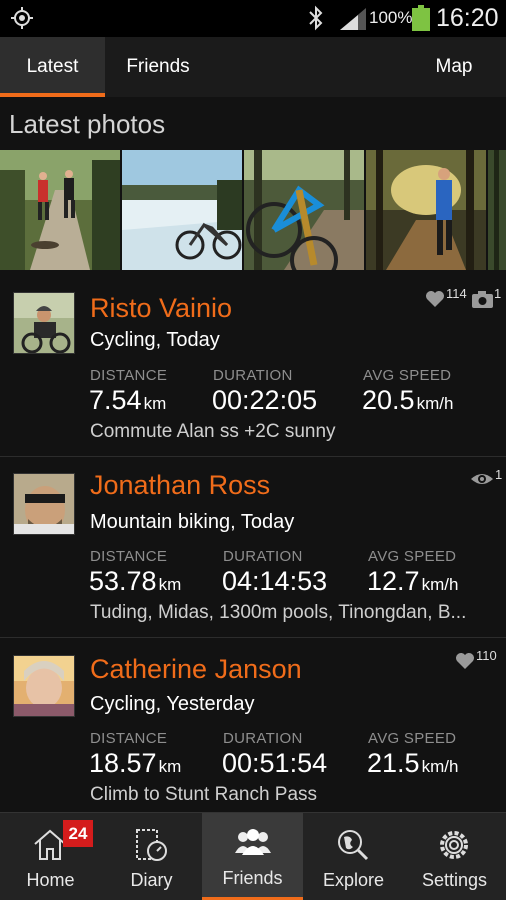 Image resolution: width=506 pixels, height=900 pixels. Describe the element at coordinates (353, 19) in the screenshot. I see `signal-icon` at that location.